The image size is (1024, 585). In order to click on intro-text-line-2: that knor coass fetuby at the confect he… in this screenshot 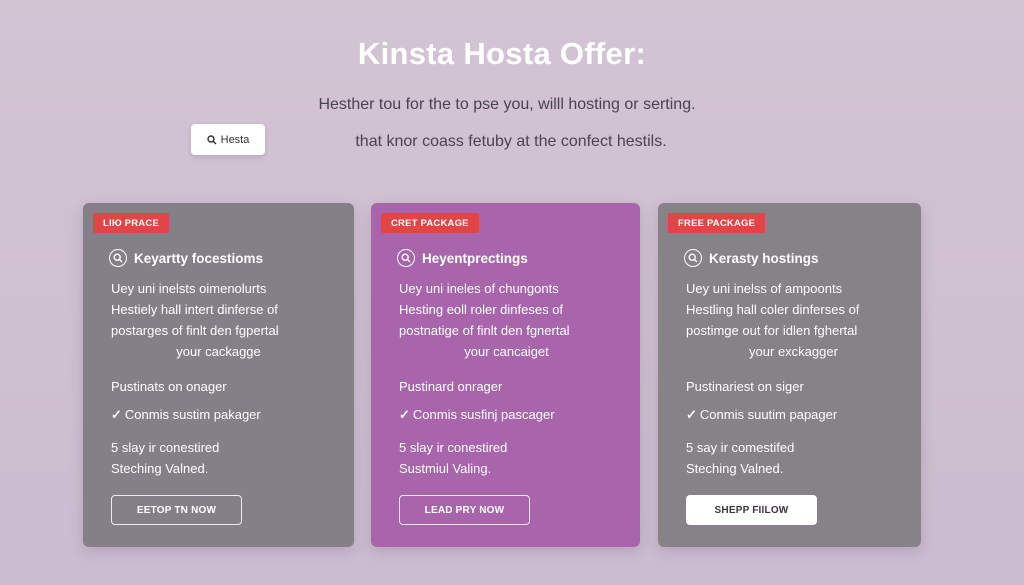, I will do `click(511, 141)`.